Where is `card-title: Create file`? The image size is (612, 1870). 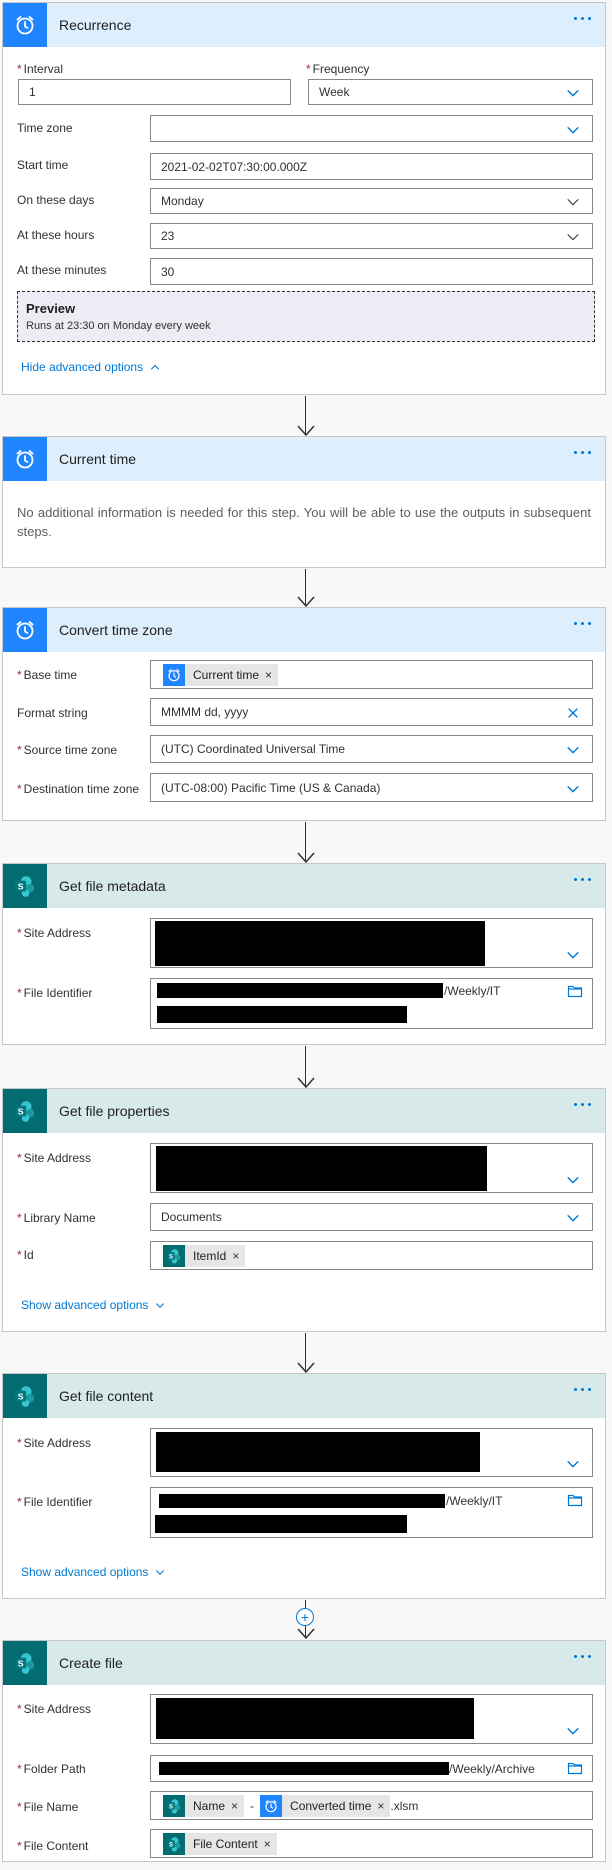 card-title: Create file is located at coordinates (91, 1663).